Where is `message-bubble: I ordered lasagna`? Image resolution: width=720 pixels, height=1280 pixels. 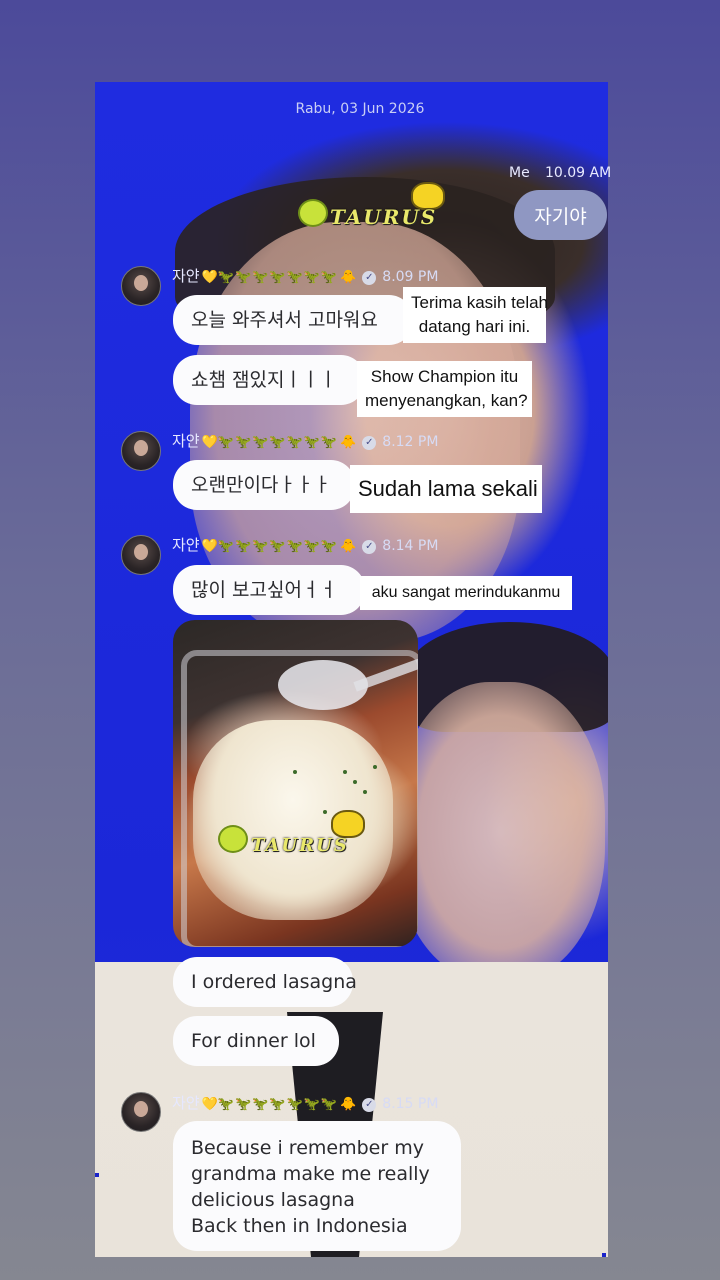
message-bubble: I ordered lasagna is located at coordinates (265, 982).